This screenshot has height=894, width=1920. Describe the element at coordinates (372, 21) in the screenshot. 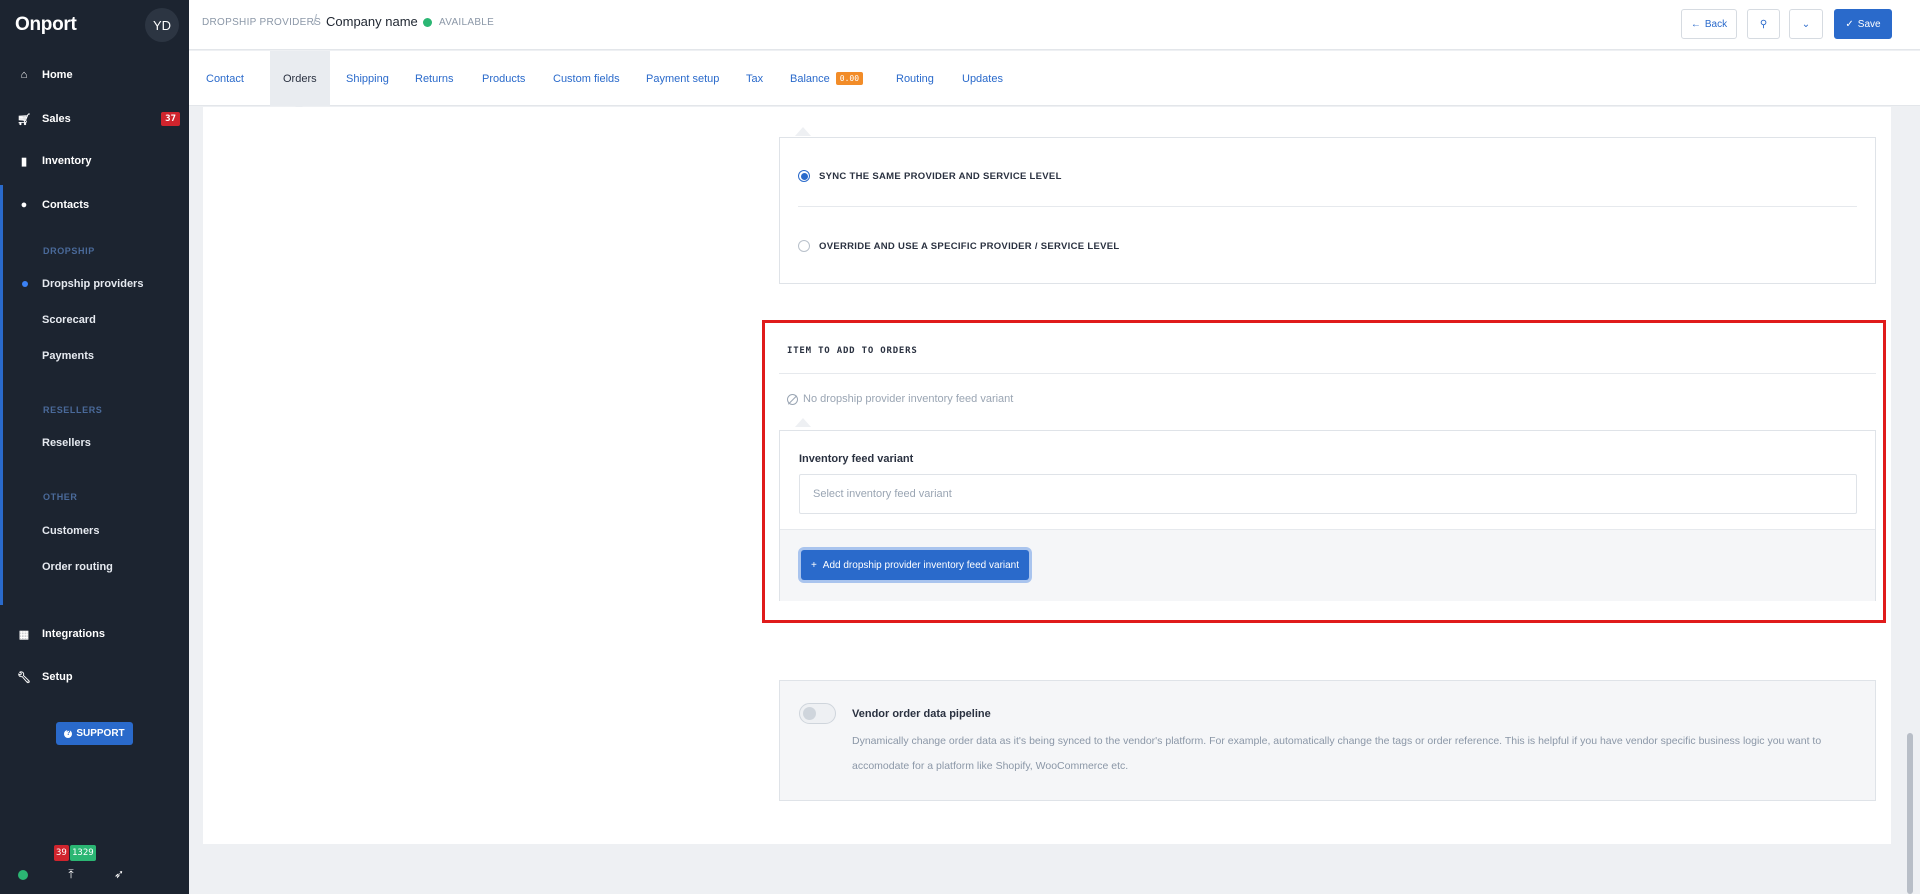

I see `page-title: Company name` at that location.